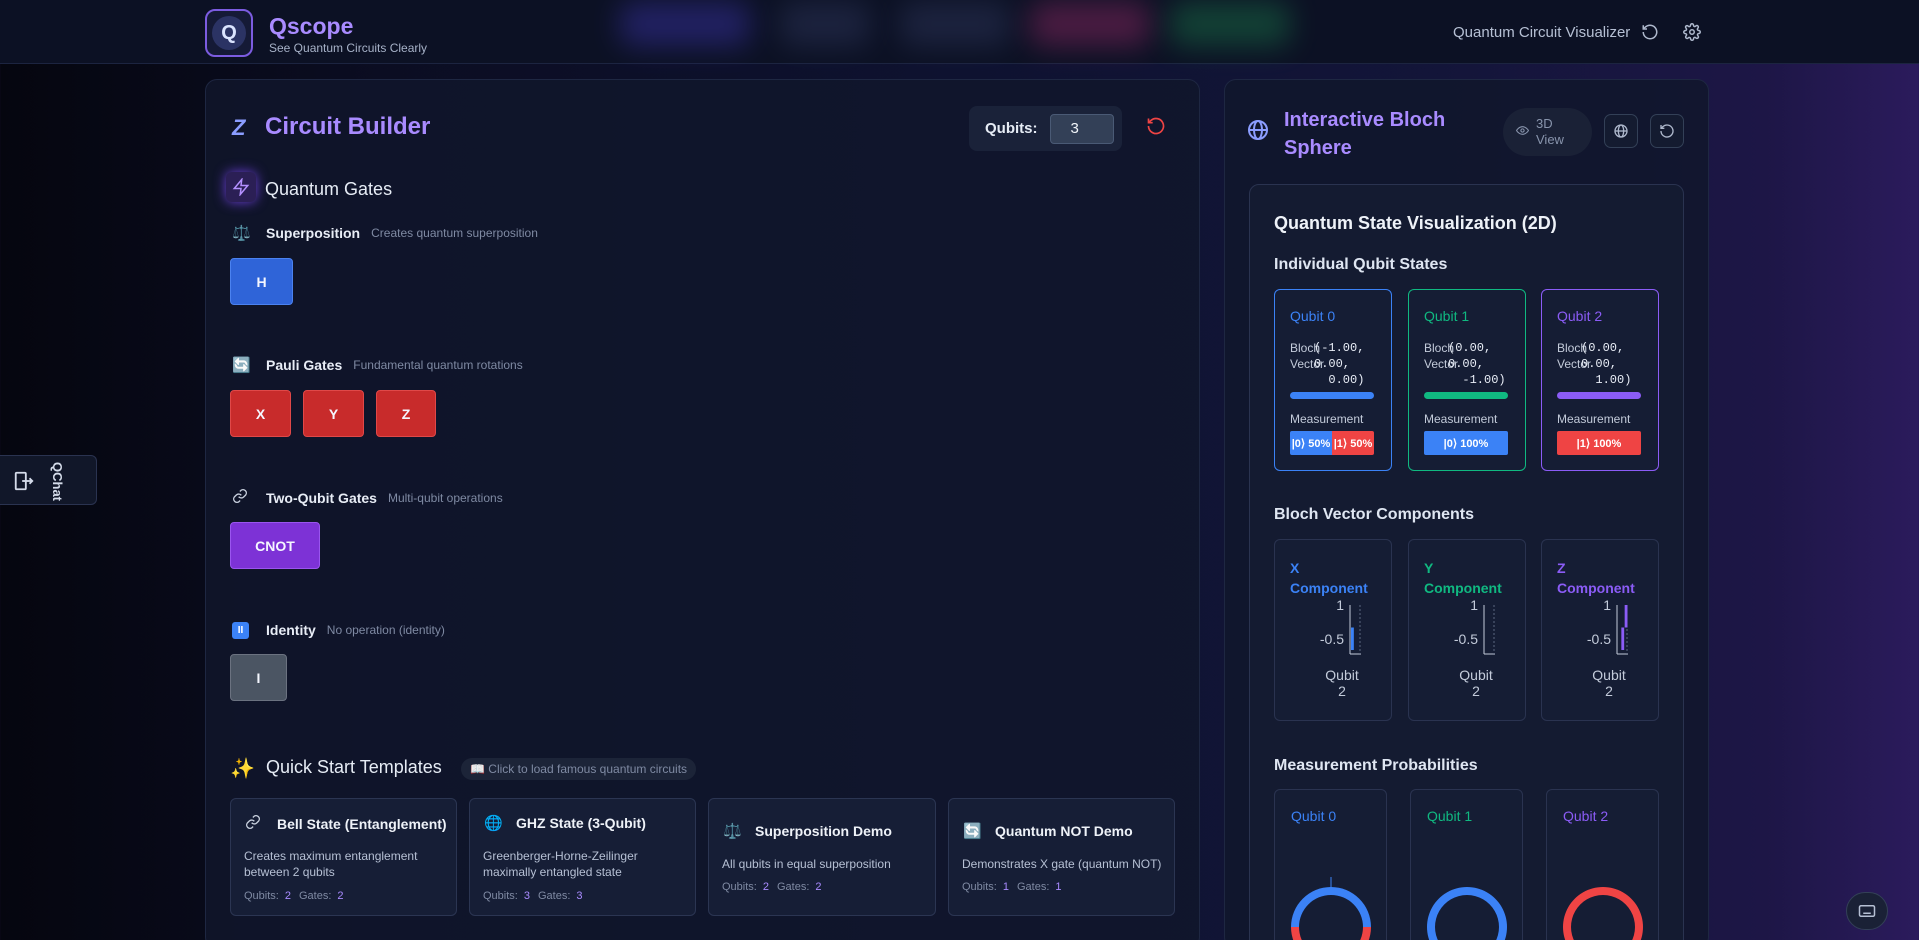 This screenshot has width=1919, height=940. I want to click on bloch-vector-value: (0.00, 0.00, 1.00), so click(1606, 364).